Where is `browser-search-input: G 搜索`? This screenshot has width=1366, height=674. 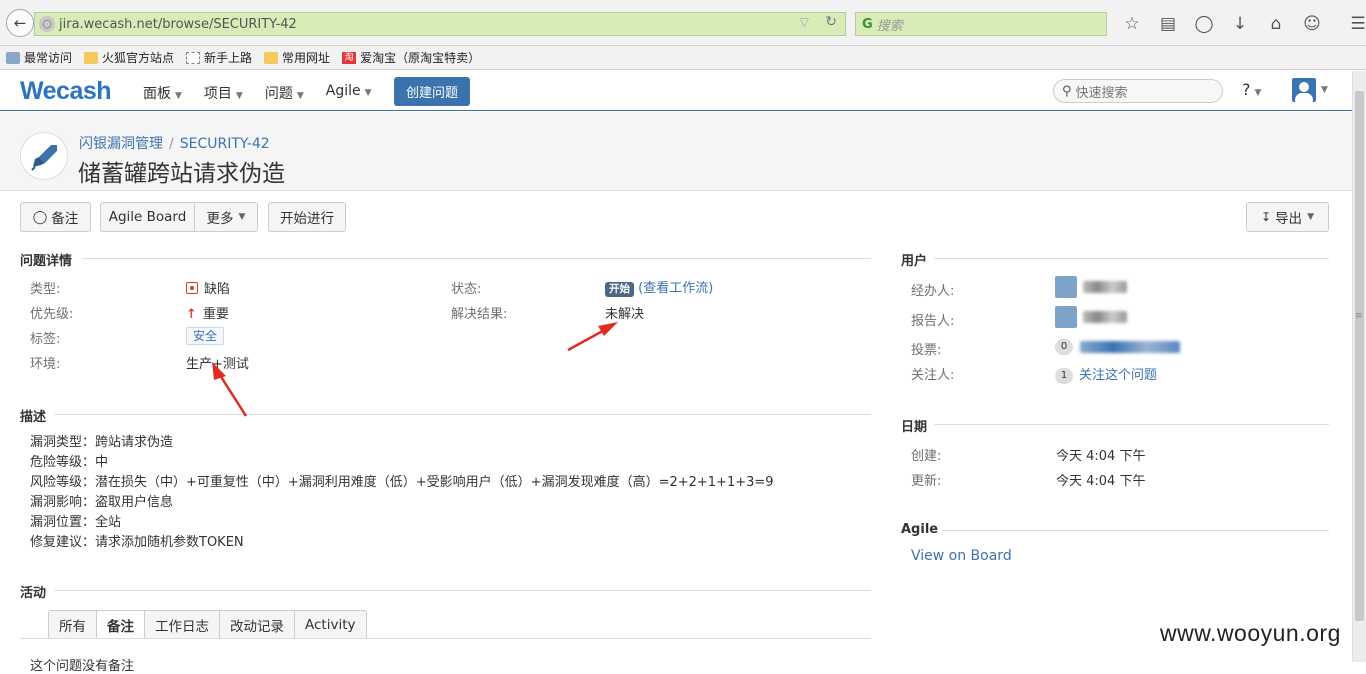 browser-search-input: G 搜索 is located at coordinates (981, 24).